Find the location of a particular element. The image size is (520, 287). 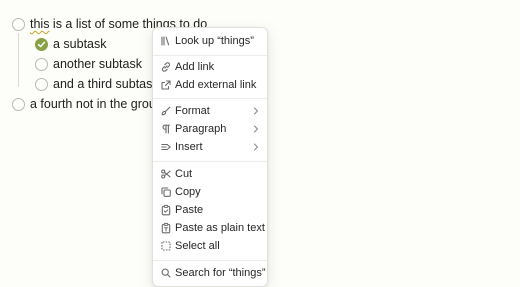

subtask-item: and a third subtask is located at coordinates (97, 84).